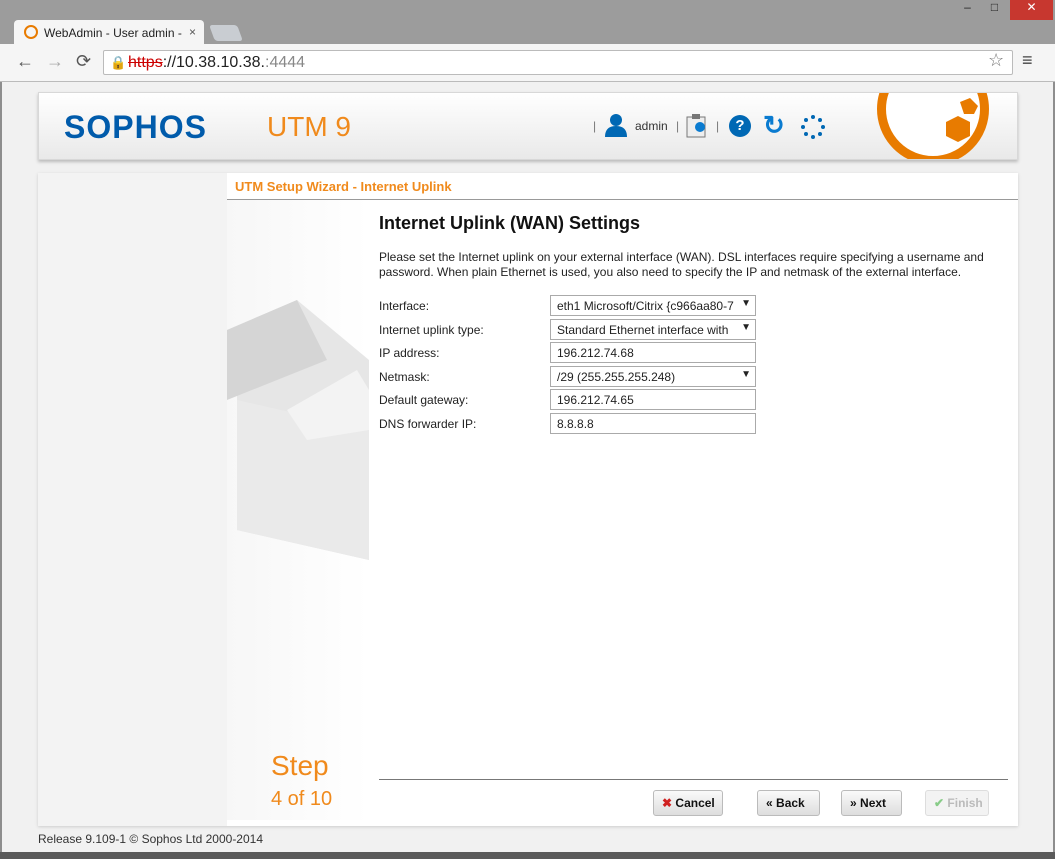 This screenshot has width=1055, height=859. Describe the element at coordinates (55, 61) in the screenshot. I see `forward-arrow-icon: →` at that location.